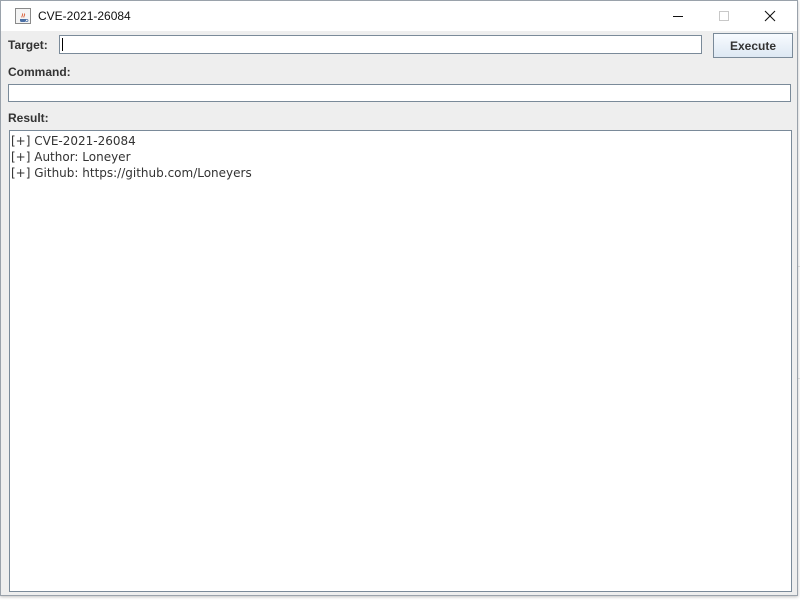 The image size is (800, 600). I want to click on maximize-button, so click(724, 16).